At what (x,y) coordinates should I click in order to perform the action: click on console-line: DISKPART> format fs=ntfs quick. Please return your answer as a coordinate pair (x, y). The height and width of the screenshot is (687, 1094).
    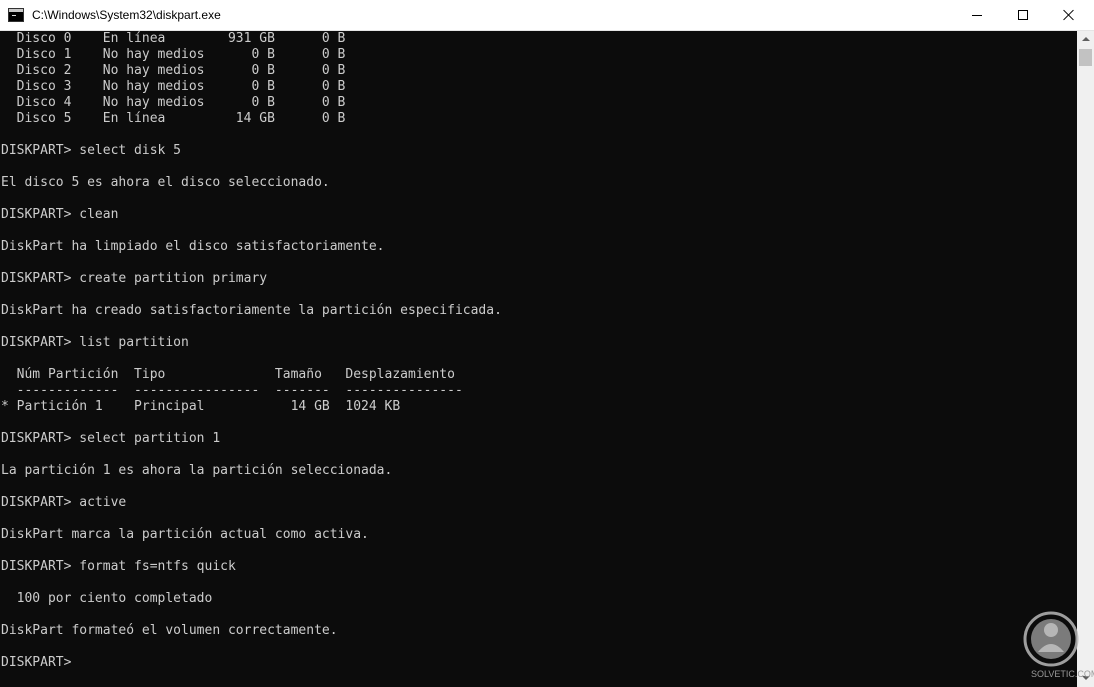
    Looking at the image, I should click on (118, 566).